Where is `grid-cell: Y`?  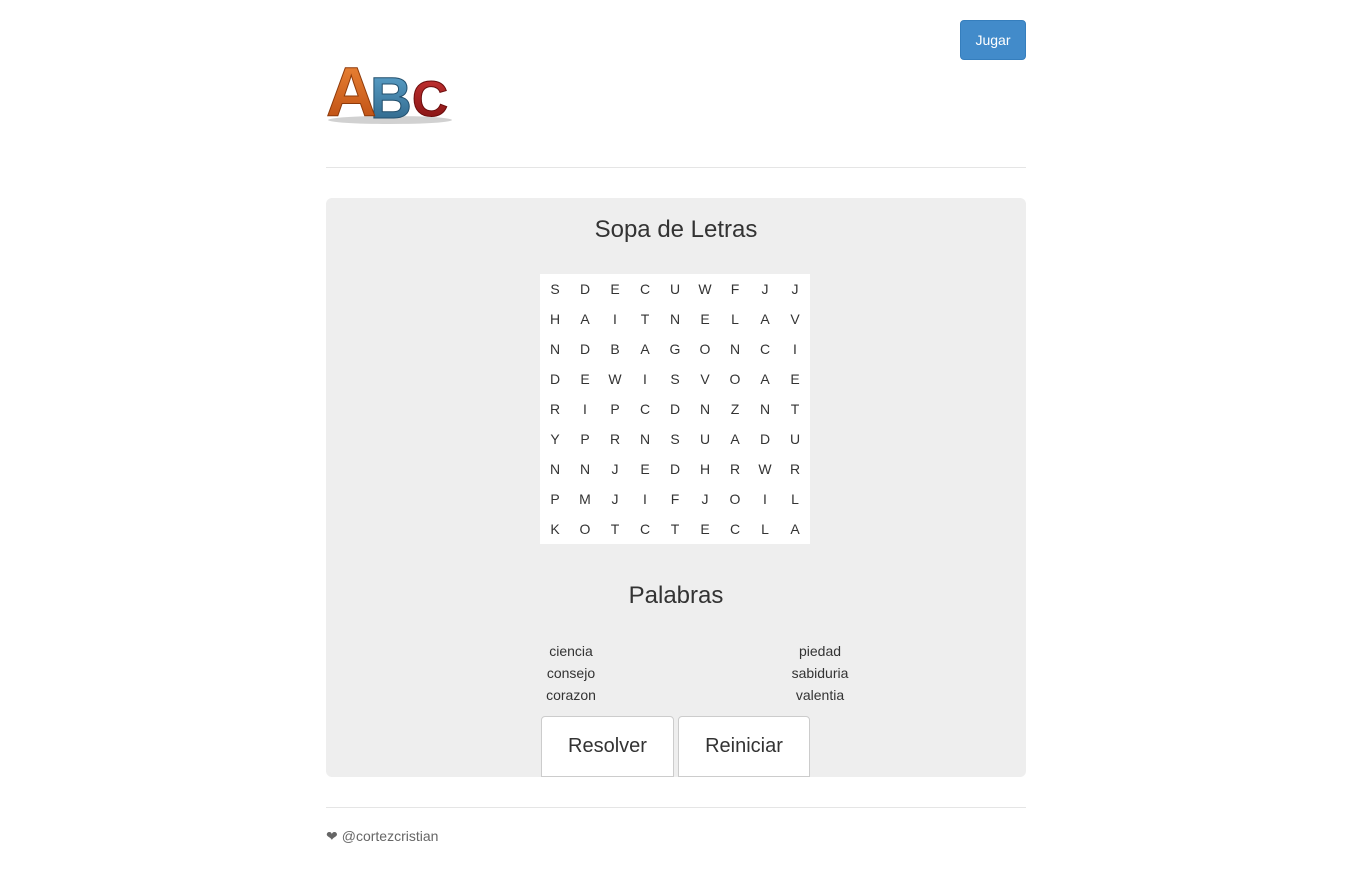
grid-cell: Y is located at coordinates (555, 439).